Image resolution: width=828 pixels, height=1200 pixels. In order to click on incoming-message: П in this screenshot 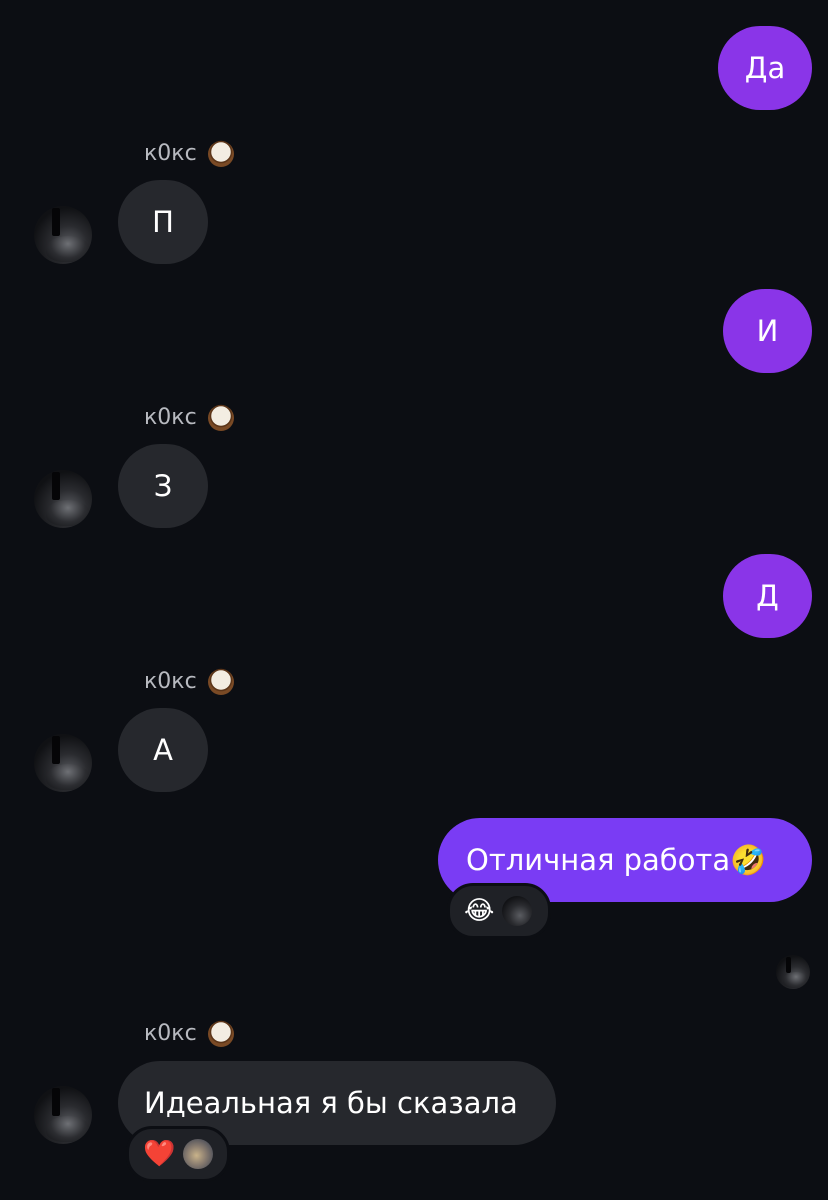, I will do `click(163, 222)`.